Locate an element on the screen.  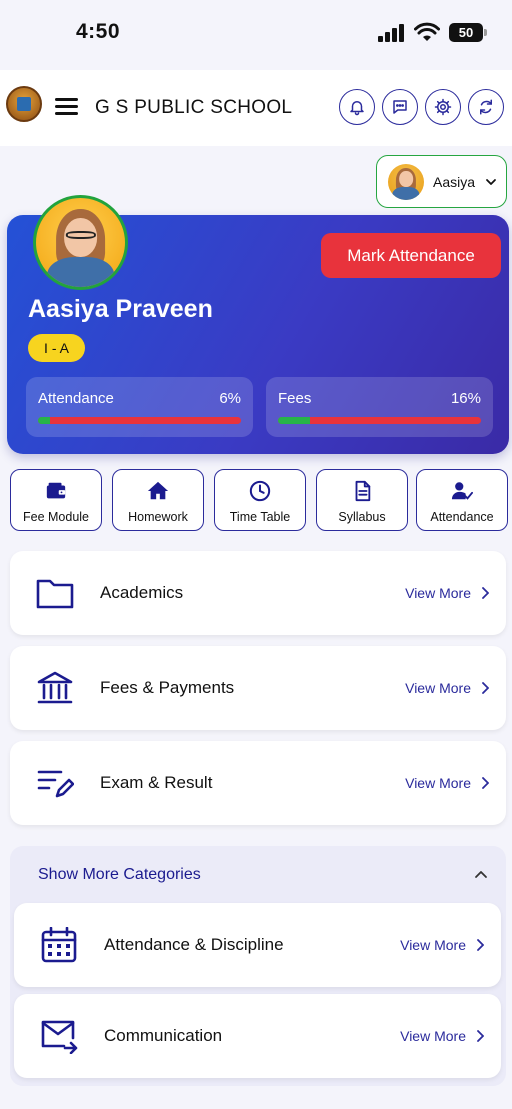
app-header: G S PUBLIC SCHOOL is located at coordinates (256, 108).